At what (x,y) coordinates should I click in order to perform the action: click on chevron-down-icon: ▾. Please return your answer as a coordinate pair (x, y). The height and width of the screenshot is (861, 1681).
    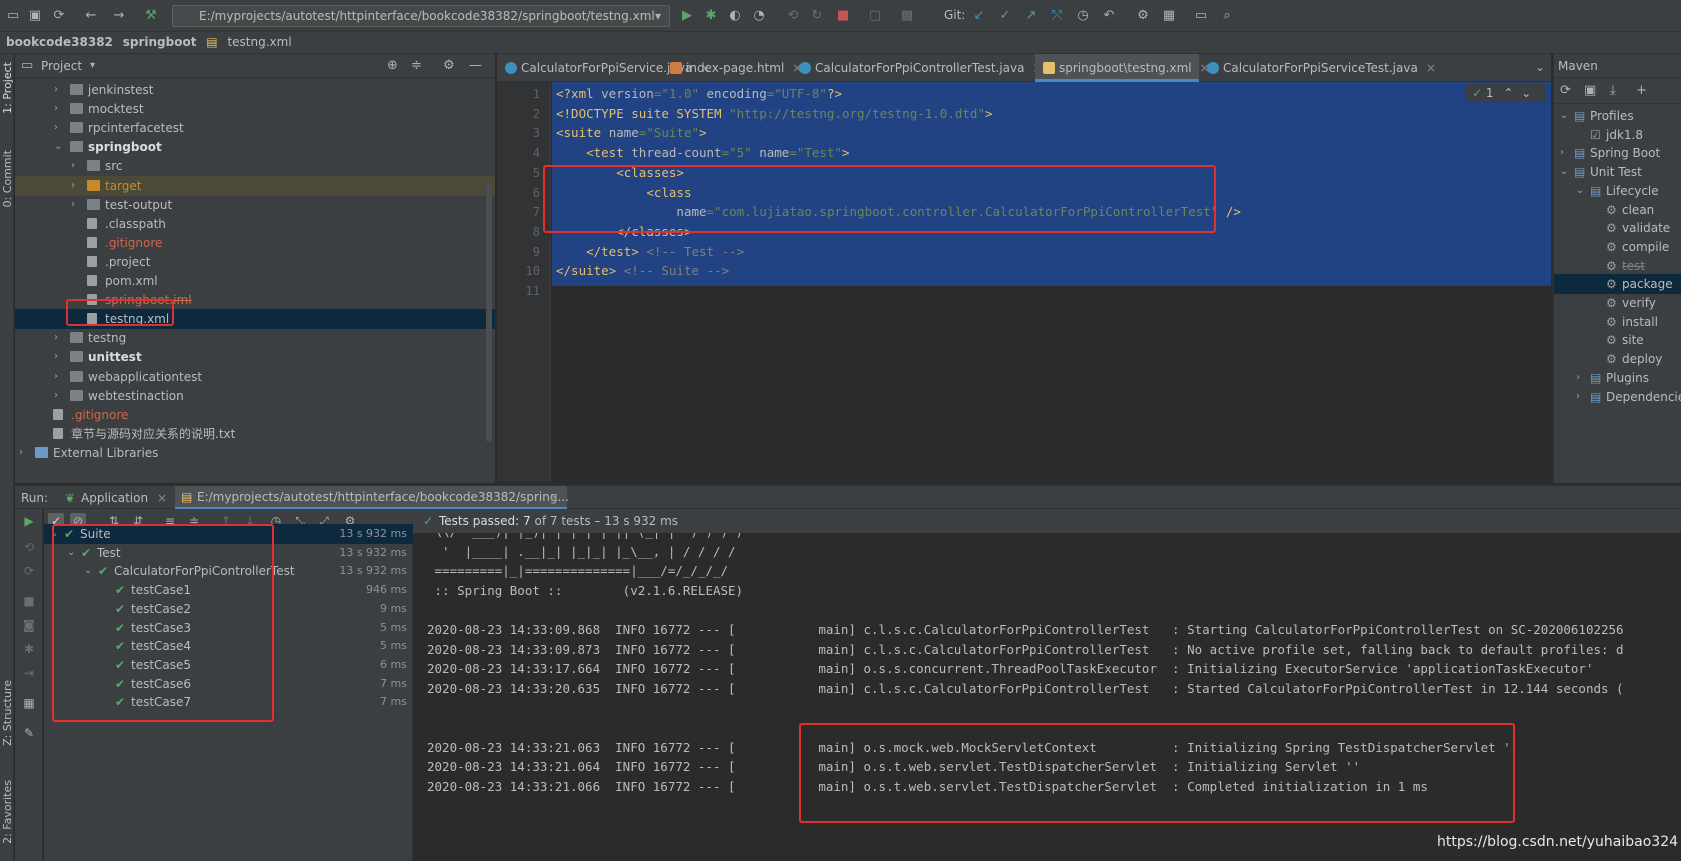
    Looking at the image, I should click on (92, 65).